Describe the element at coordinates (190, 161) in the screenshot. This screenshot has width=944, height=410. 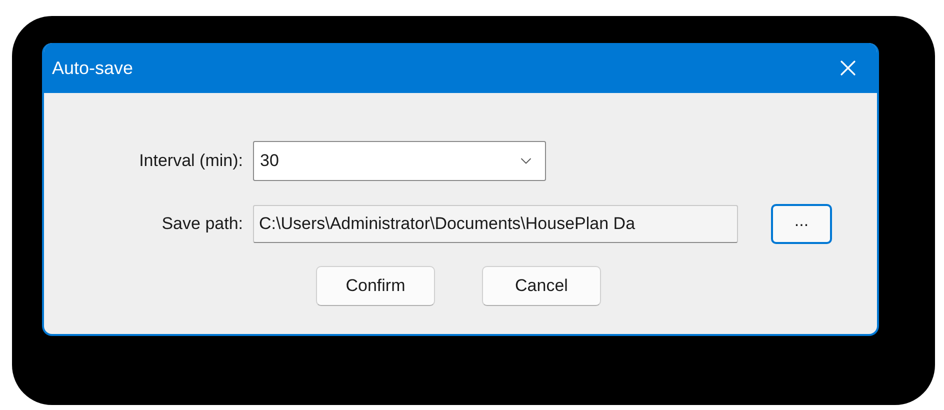
I see `interval-label: Interval (min):` at that location.